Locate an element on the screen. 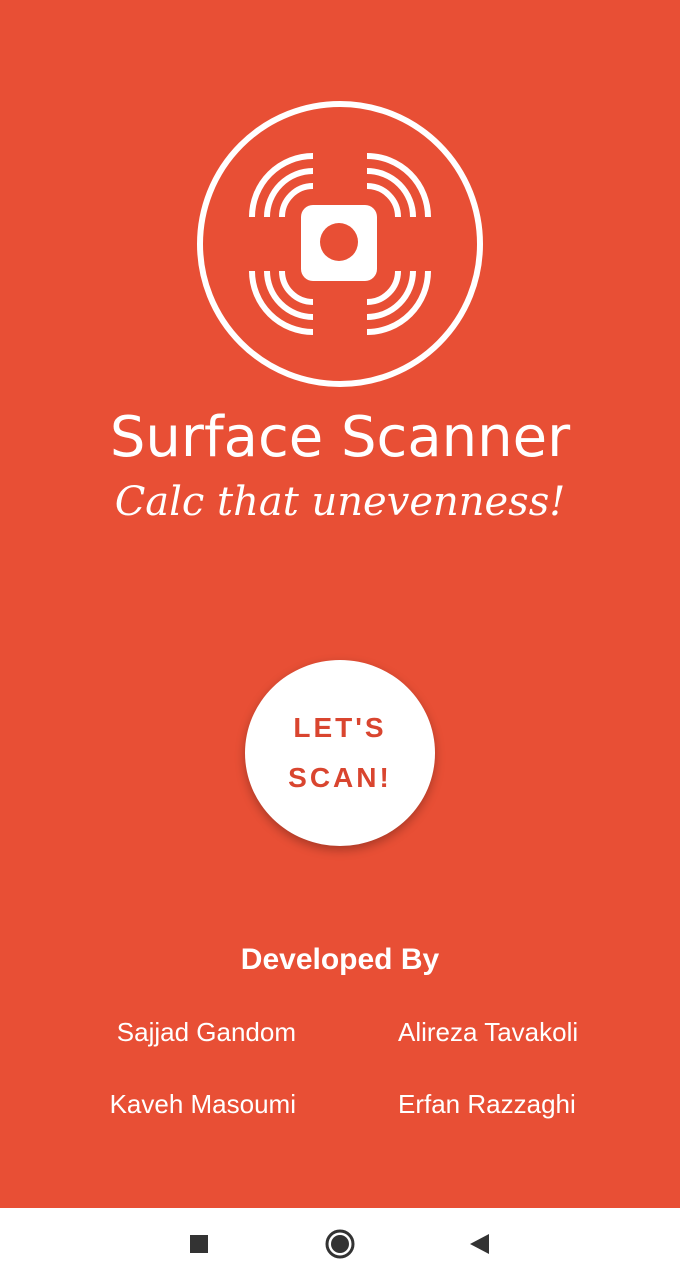  square-icon is located at coordinates (199, 1244).